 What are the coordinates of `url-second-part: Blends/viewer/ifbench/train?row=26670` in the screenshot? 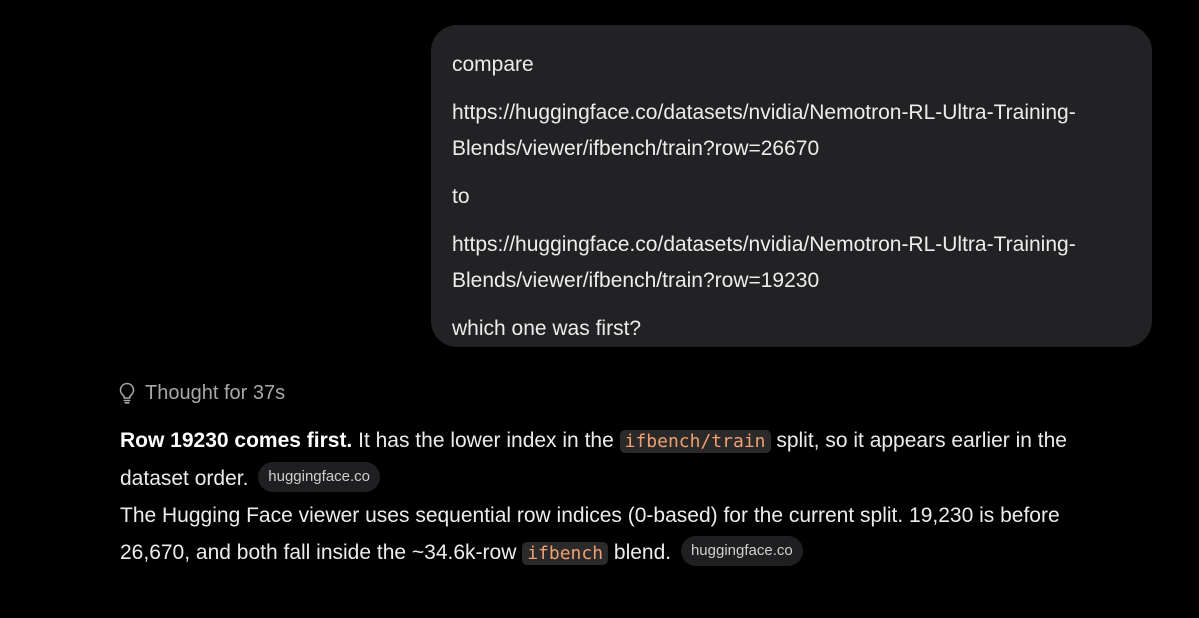 It's located at (636, 148).